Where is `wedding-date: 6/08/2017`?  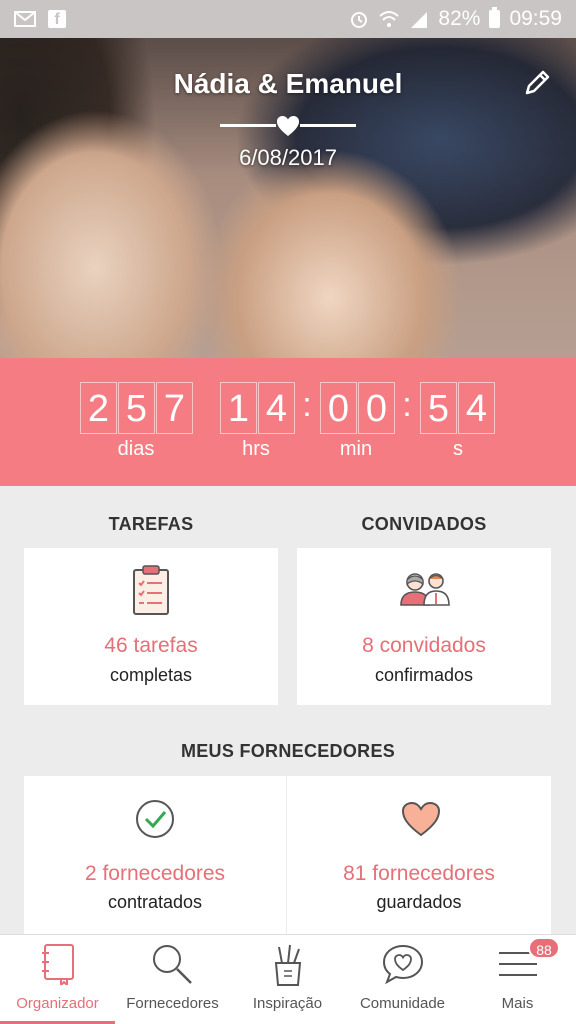
wedding-date: 6/08/2017 is located at coordinates (288, 157).